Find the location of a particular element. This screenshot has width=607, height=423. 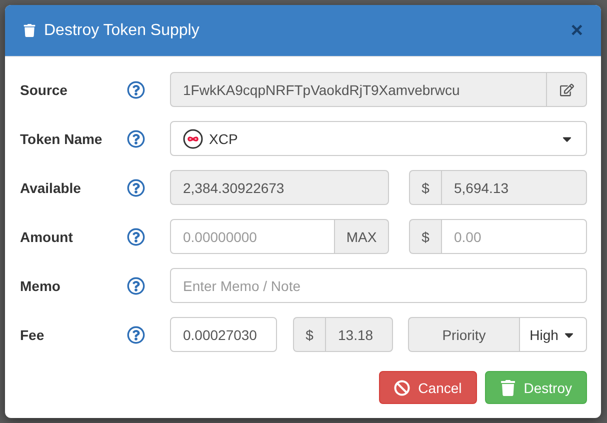

dialog-title: Destroy Token Supply is located at coordinates (122, 31).